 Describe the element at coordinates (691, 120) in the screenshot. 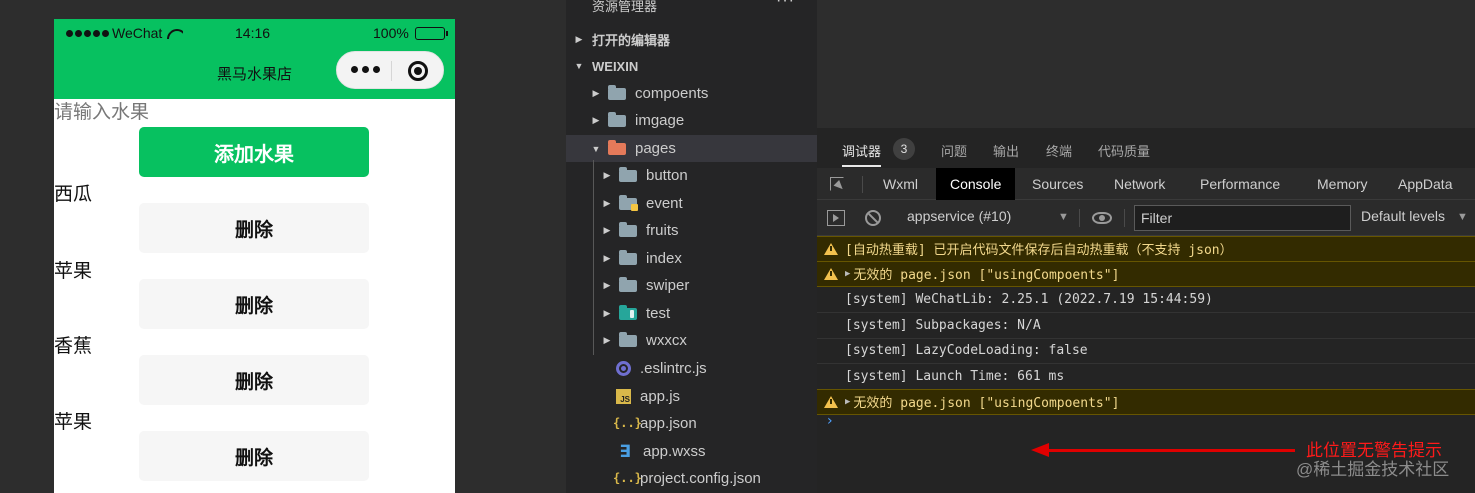

I see `tree-item-imgage: ▶ imgage` at that location.